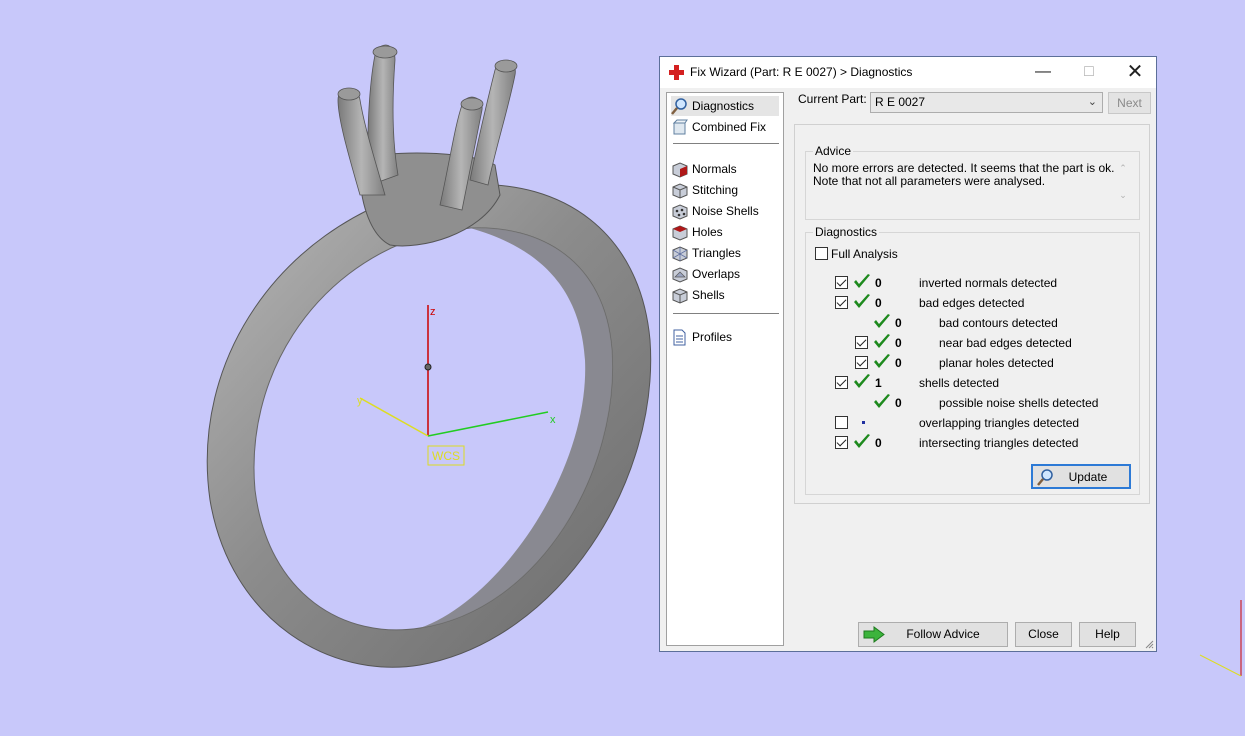 The width and height of the screenshot is (1245, 736). I want to click on nav-item-label: Diagnostics, so click(723, 106).